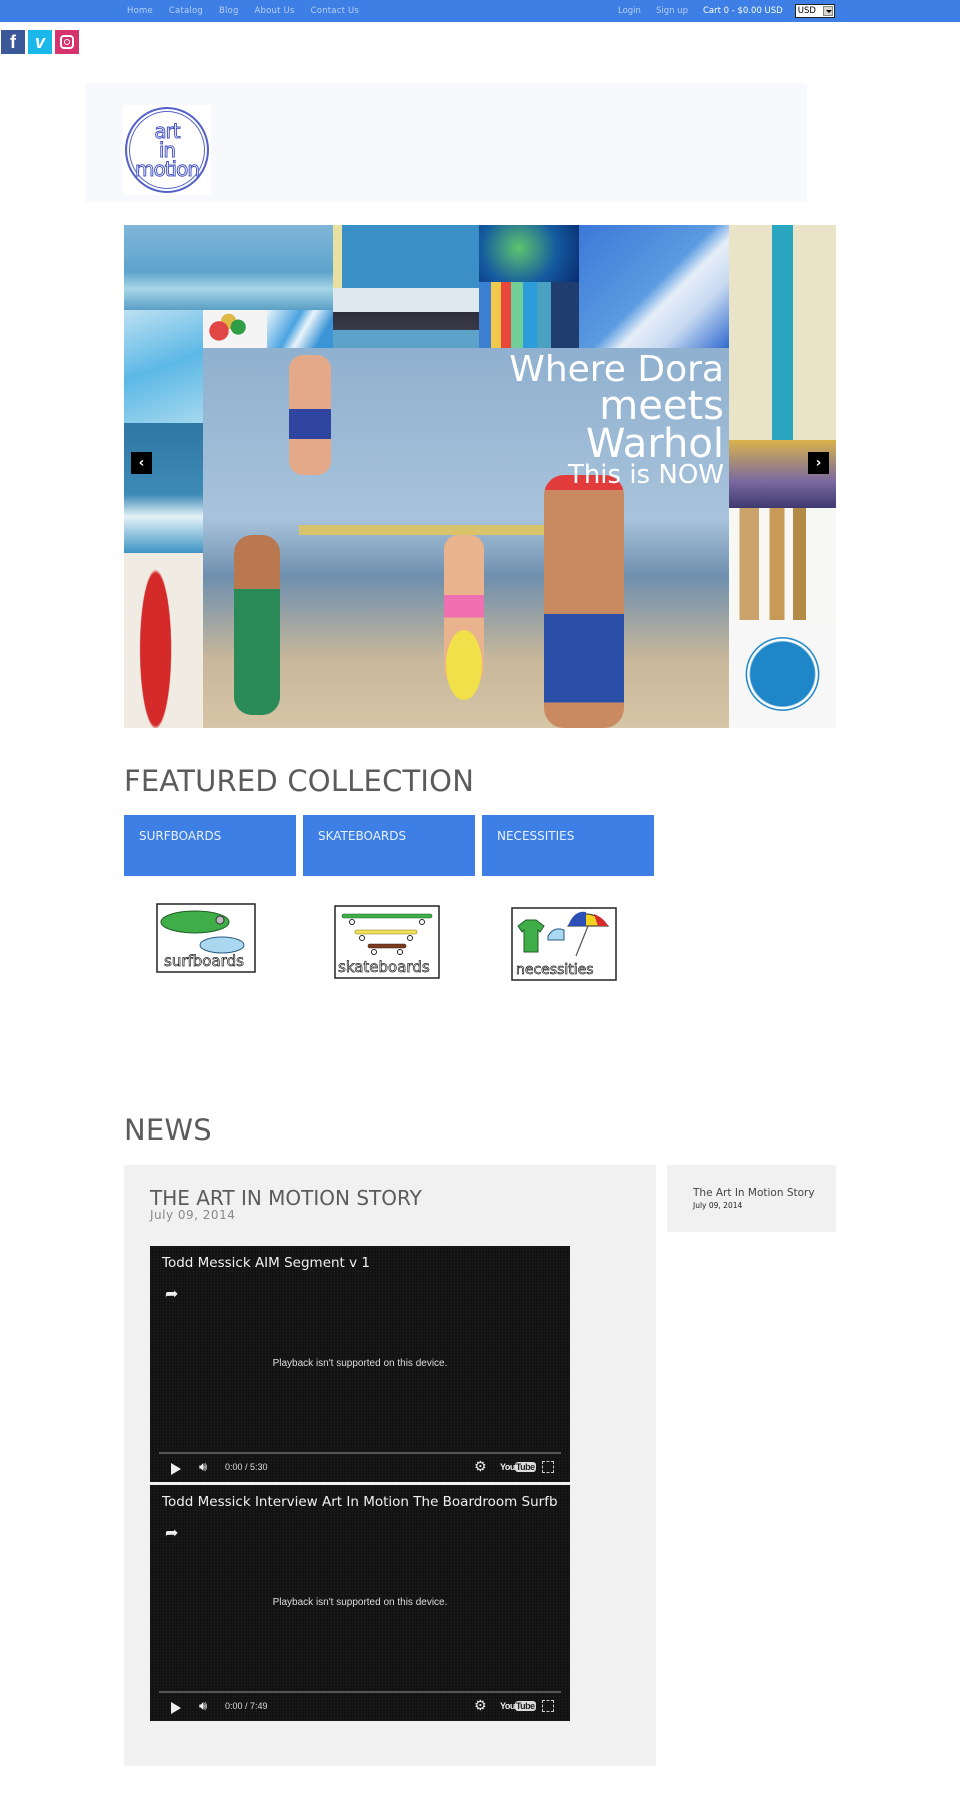 The width and height of the screenshot is (960, 1814). Describe the element at coordinates (360, 1708) in the screenshot. I see `video-controls: 🔊︎ 0:00 / 7:49 ⚙ YouTube` at that location.